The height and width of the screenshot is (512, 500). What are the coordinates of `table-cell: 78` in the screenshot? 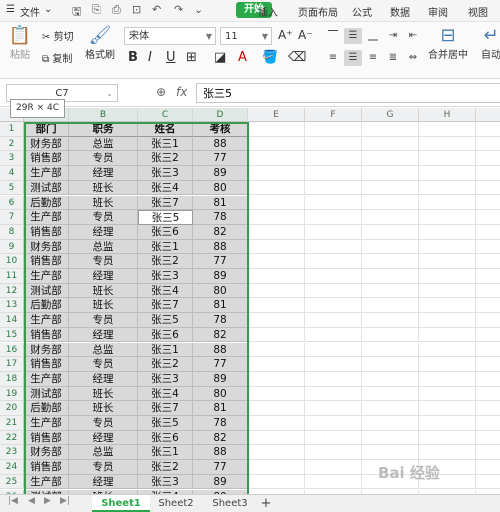 It's located at (220, 320).